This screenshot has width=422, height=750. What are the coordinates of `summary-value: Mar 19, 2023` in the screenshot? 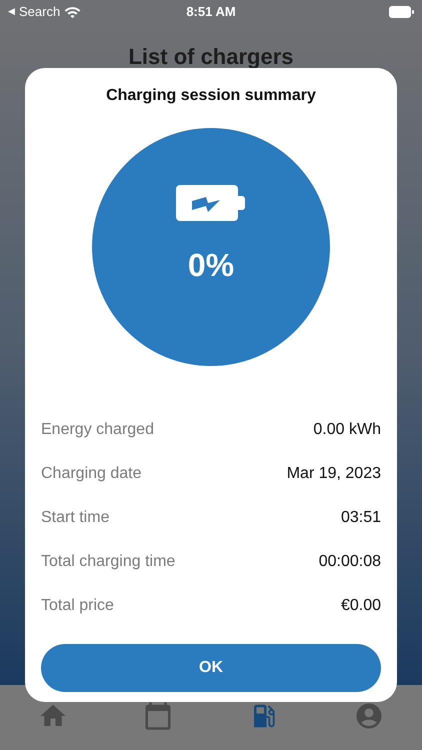 It's located at (333, 474).